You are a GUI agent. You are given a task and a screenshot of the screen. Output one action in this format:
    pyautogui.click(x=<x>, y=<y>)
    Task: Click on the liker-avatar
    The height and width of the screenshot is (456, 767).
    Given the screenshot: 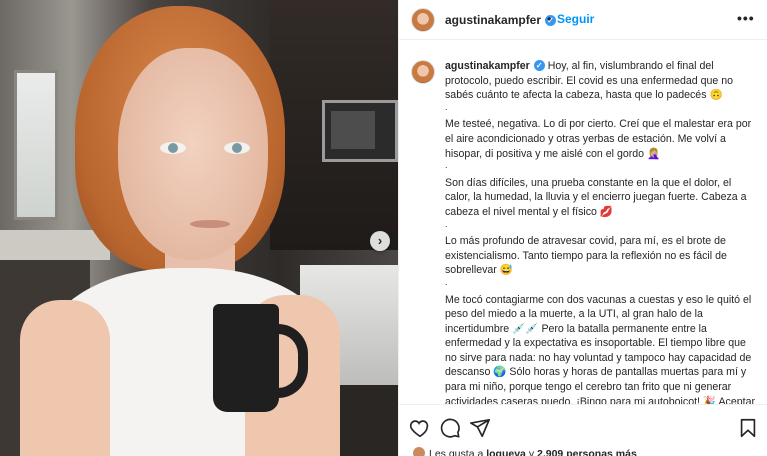 What is the action you would take?
    pyautogui.click(x=419, y=451)
    